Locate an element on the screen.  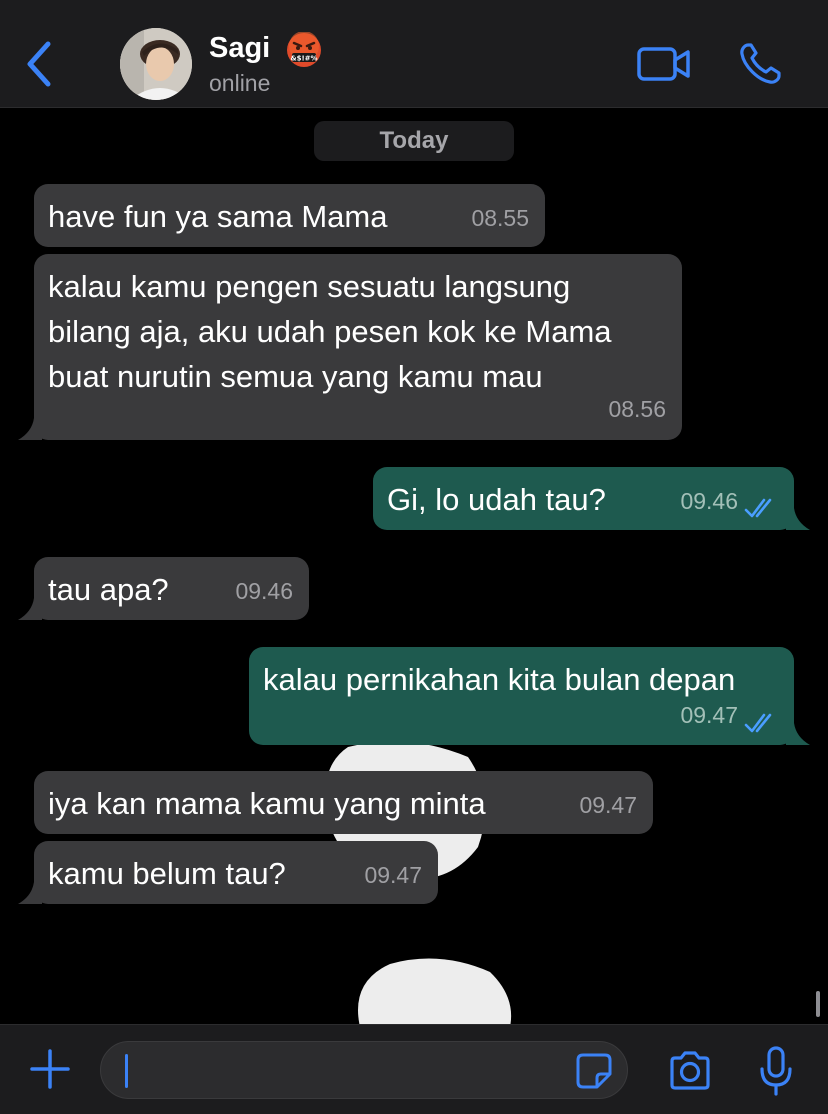
chat-header: Sagi &$!#% online is located at coordinates (414, 54).